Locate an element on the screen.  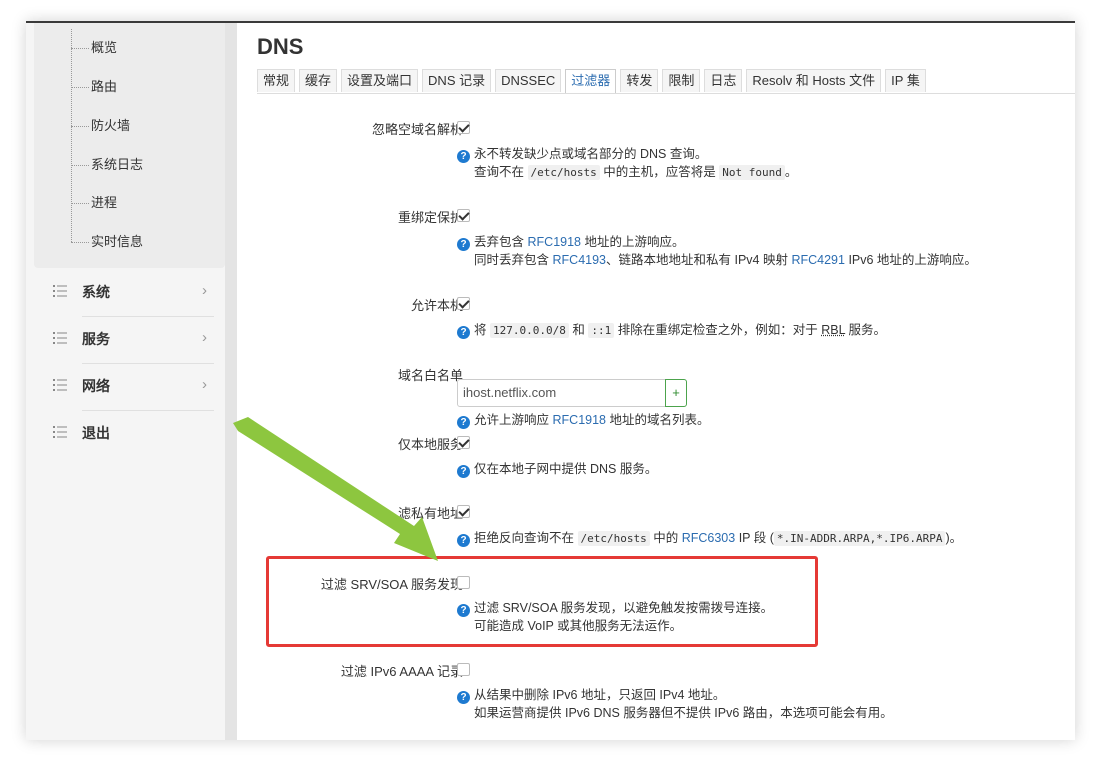
tab-limits: 限制 is located at coordinates (681, 80).